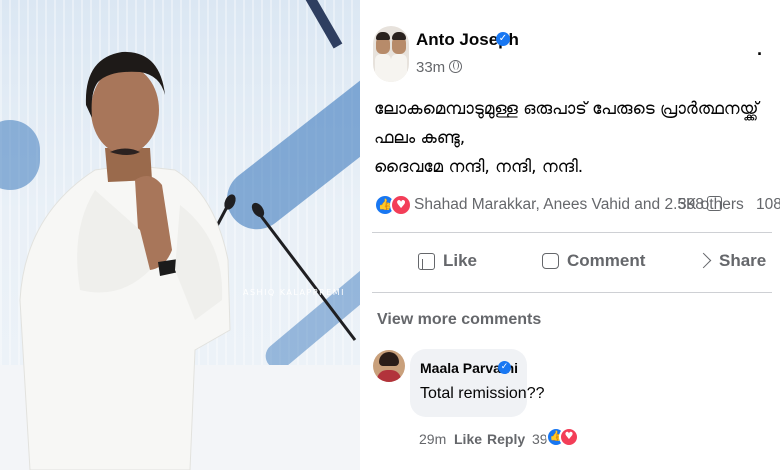 The height and width of the screenshot is (470, 780). What do you see at coordinates (743, 260) in the screenshot?
I see `share-label: Share` at bounding box center [743, 260].